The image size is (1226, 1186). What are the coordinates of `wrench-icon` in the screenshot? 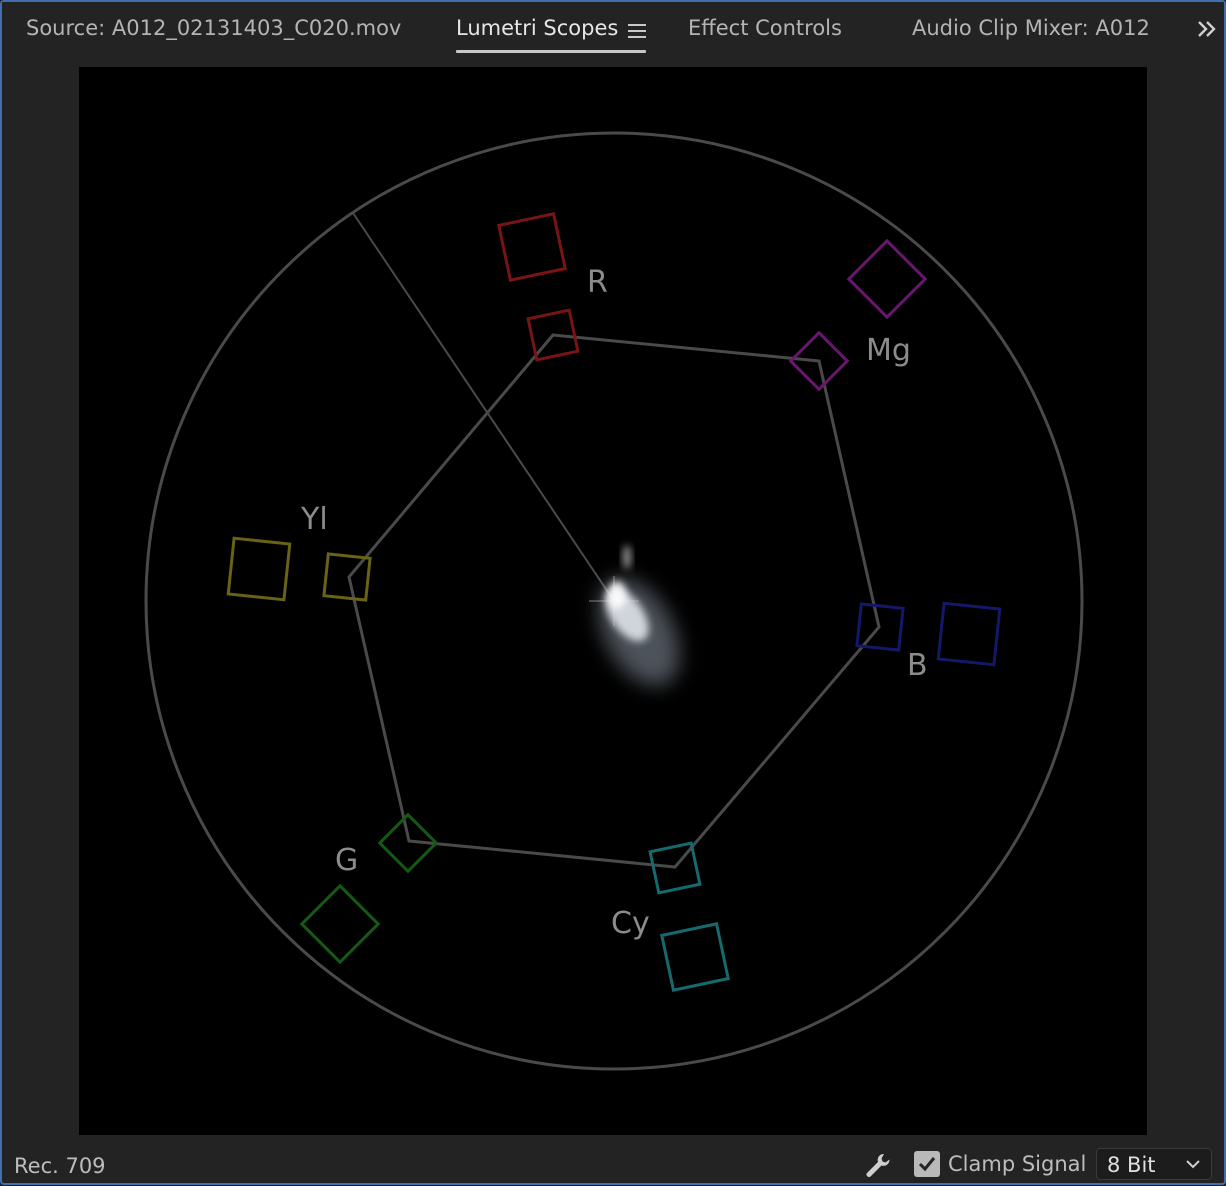 It's located at (878, 1166).